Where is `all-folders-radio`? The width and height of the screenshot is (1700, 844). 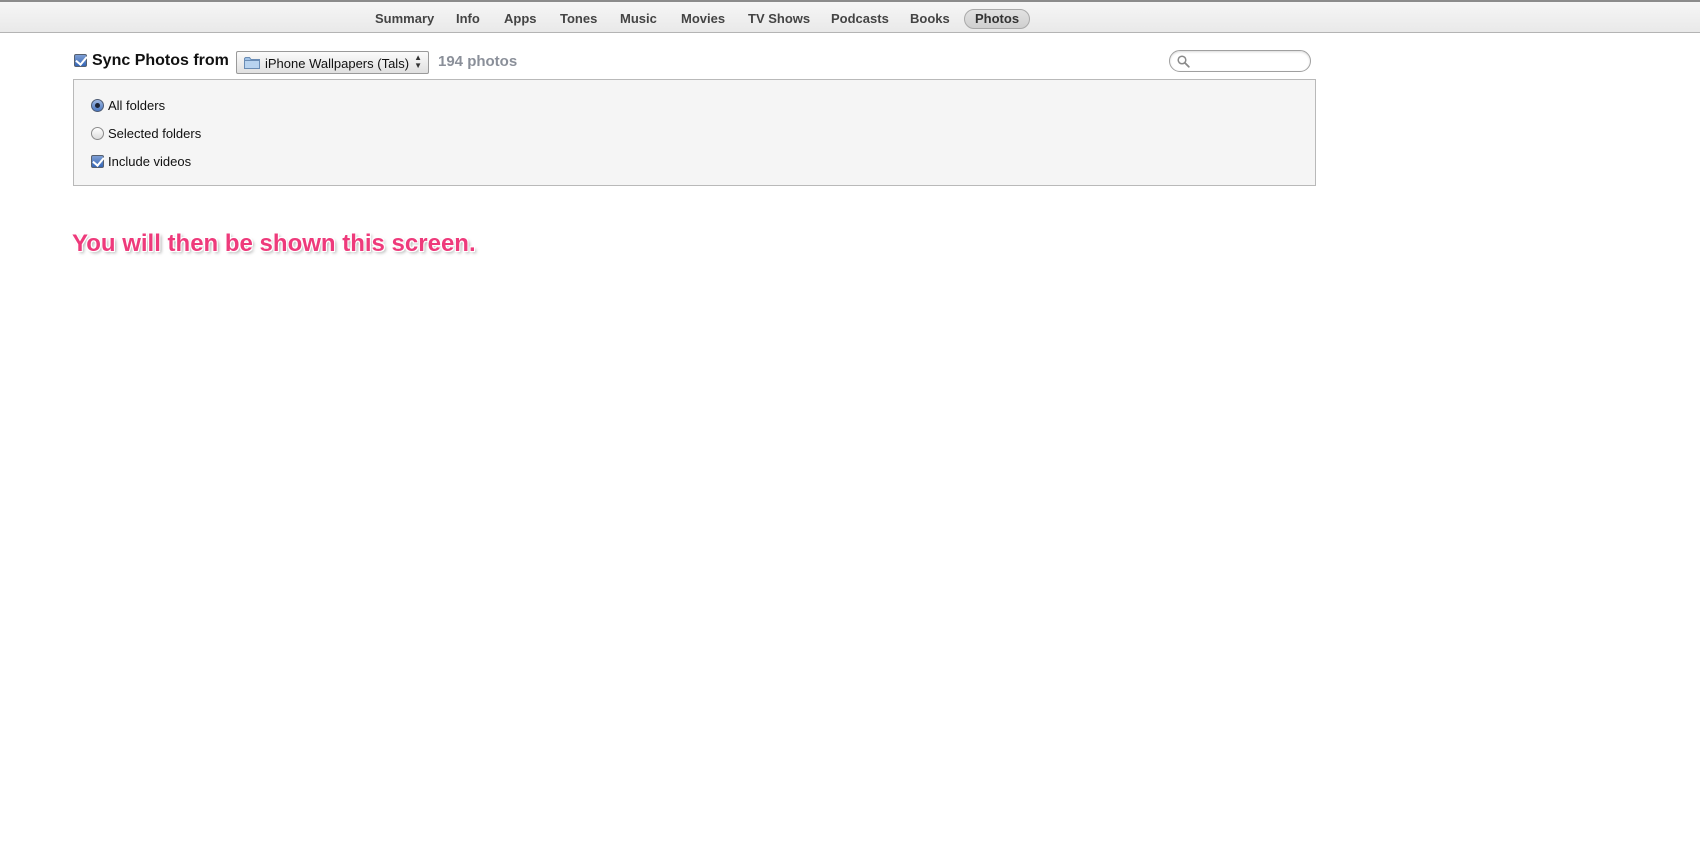
all-folders-radio is located at coordinates (97, 105).